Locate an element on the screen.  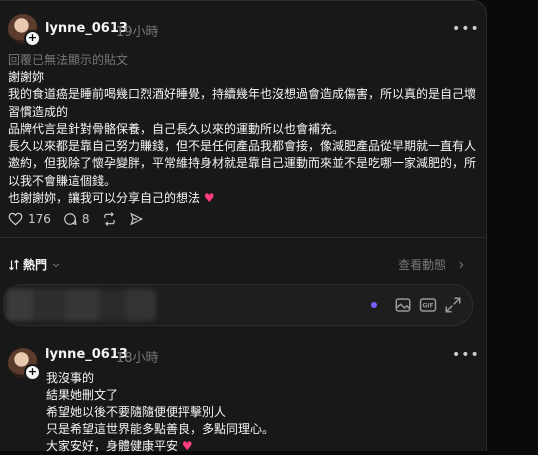
repost-button is located at coordinates (109, 219).